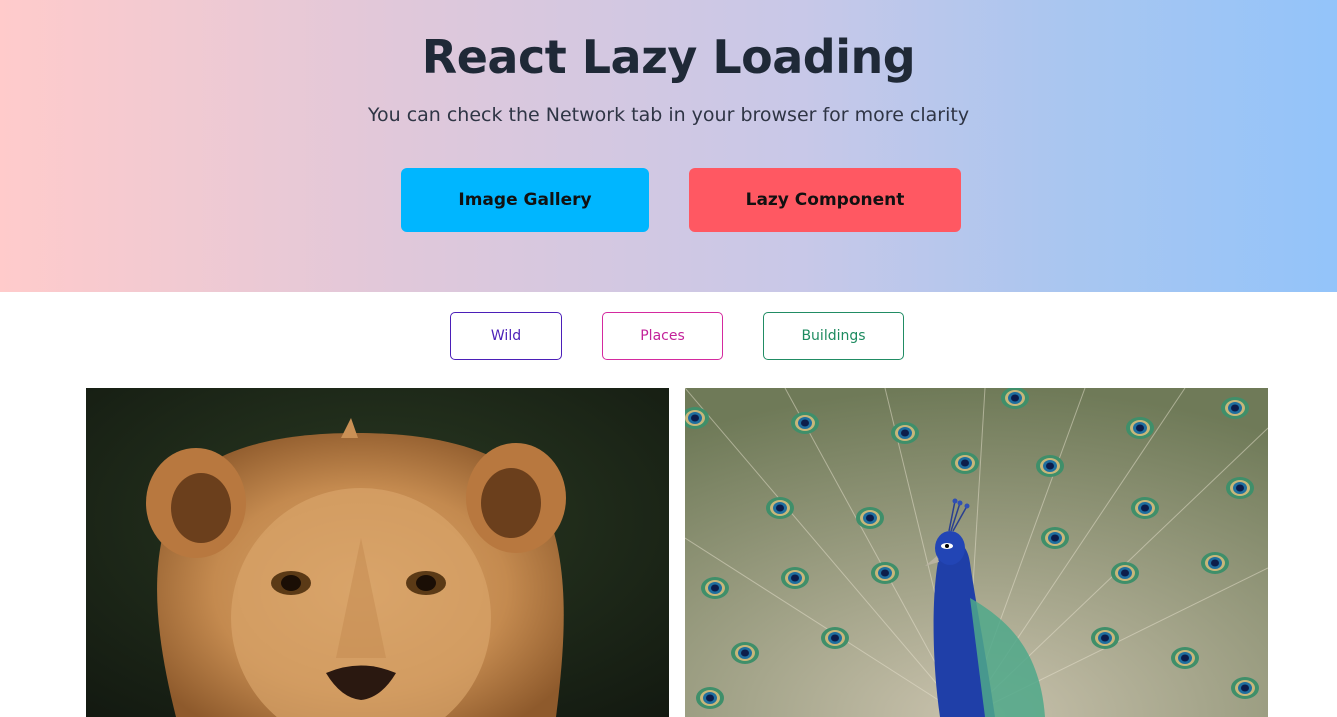  I want to click on filter-buildings-button: Buildings, so click(833, 336).